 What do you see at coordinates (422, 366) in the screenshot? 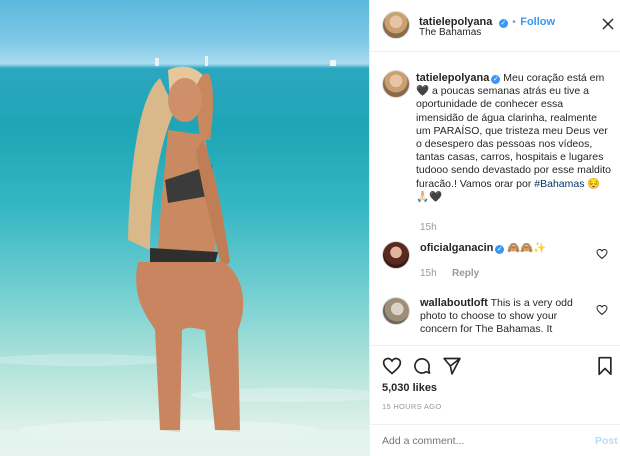
I see `comment-bubble-icon` at bounding box center [422, 366].